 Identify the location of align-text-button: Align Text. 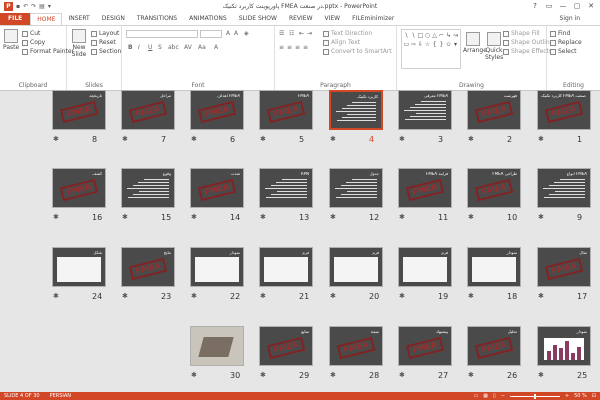
(357, 42).